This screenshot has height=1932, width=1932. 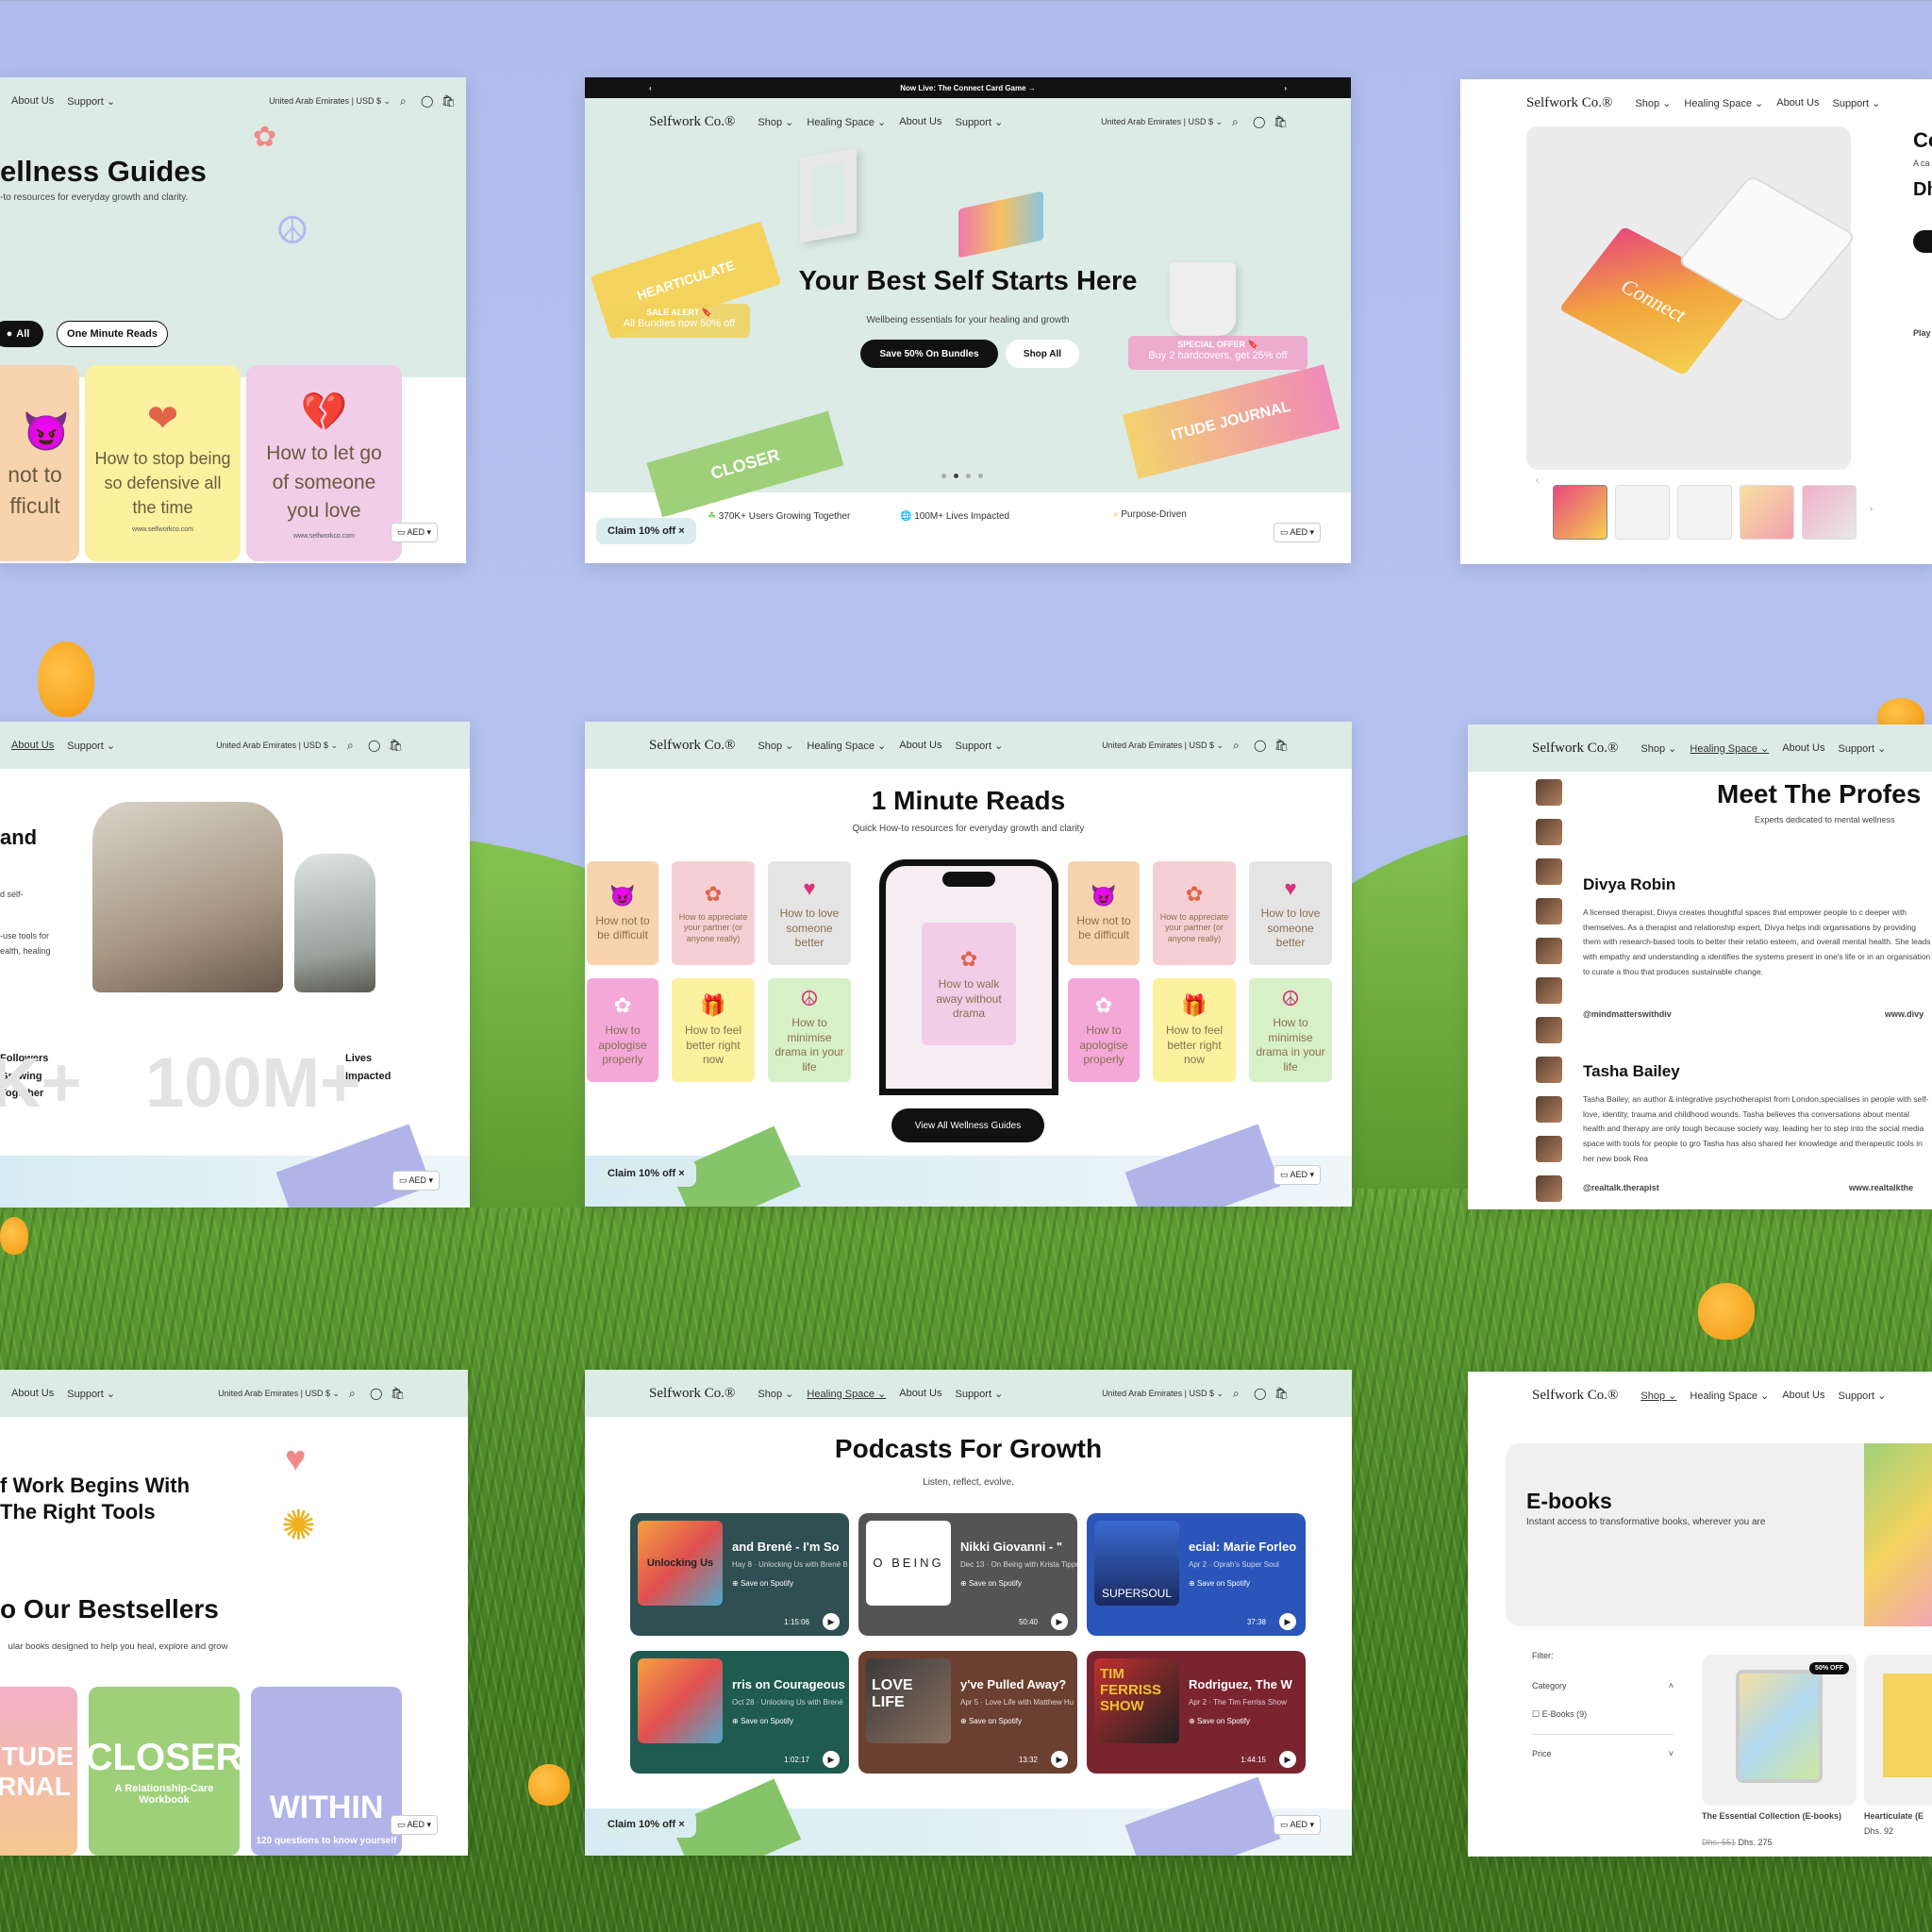 I want to click on view-all-guides-button: View All Wellness Guides, so click(x=967, y=1125).